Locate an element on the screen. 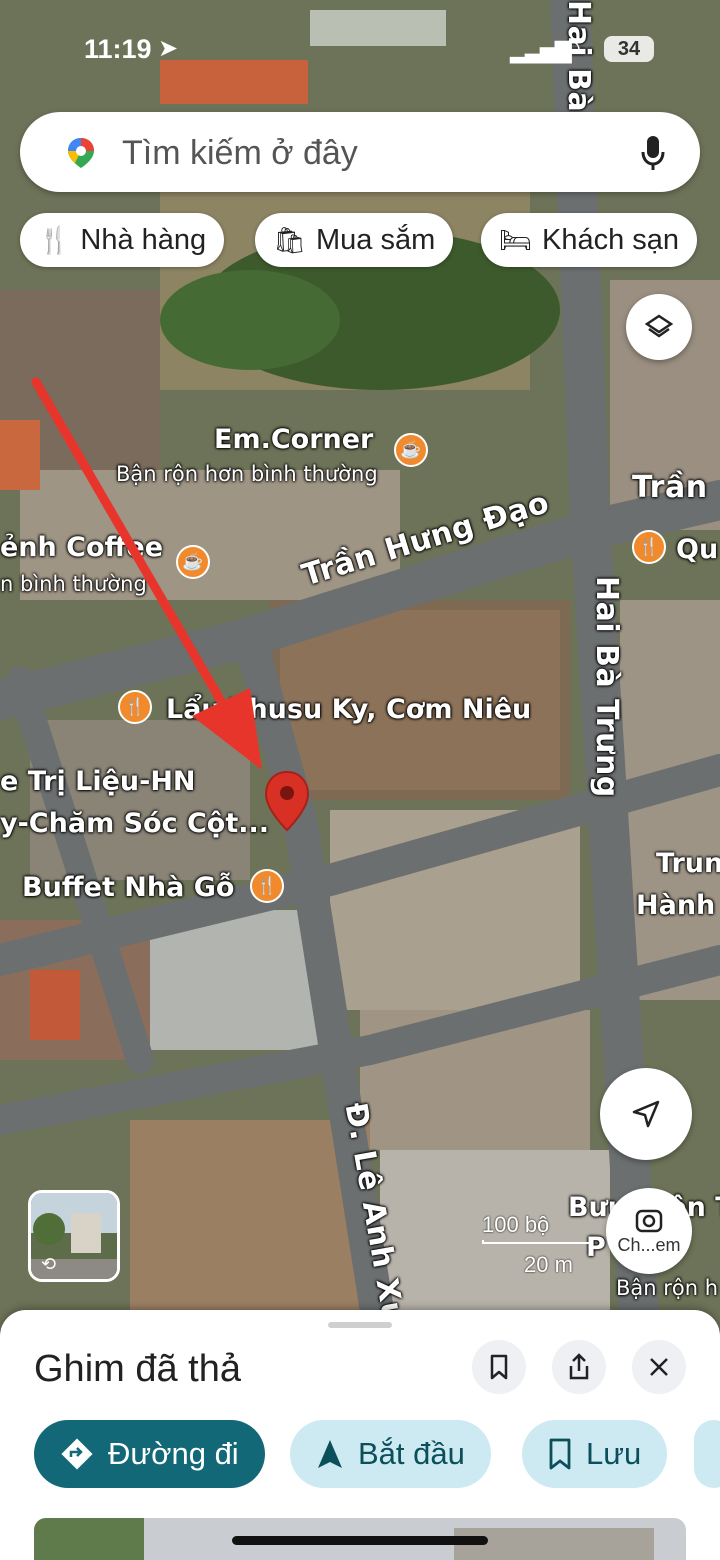 This screenshot has width=720, height=1560. poi-label-lau-thusu-ky: Lẩu Thusu Ky, Cơm Niêu is located at coordinates (348, 709).